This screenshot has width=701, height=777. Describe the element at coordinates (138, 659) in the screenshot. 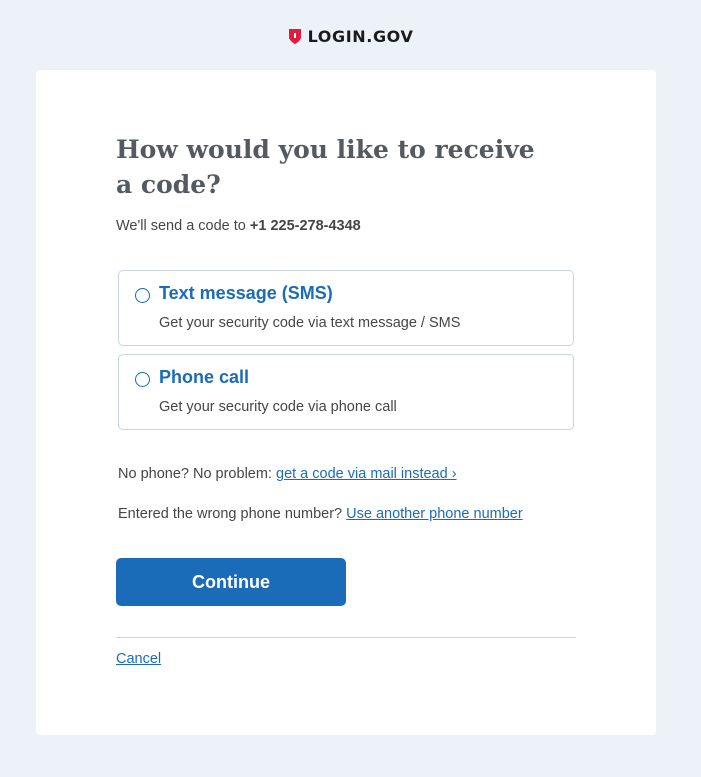

I see `cancel-link: Cancel` at that location.